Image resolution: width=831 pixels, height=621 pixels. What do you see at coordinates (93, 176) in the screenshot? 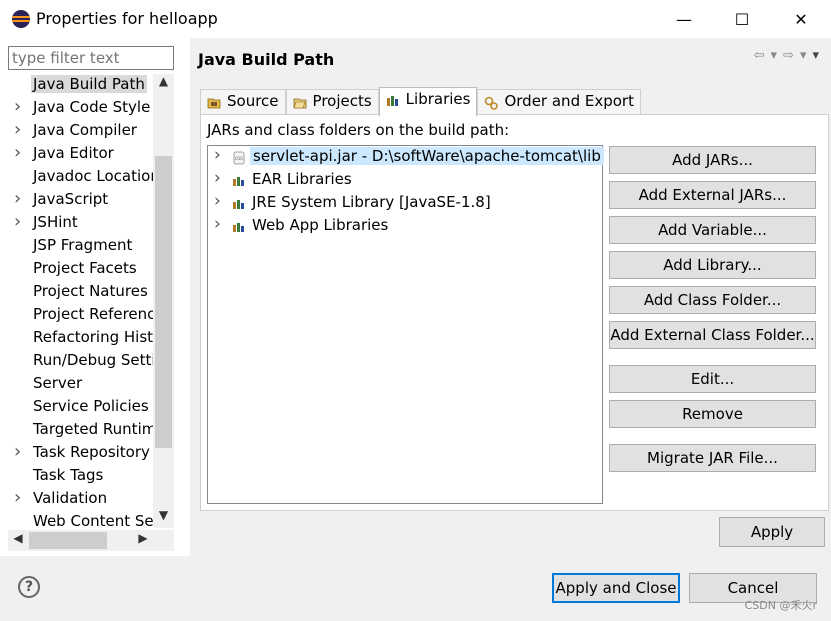
I see `tree-item-label: Javadoc Location` at bounding box center [93, 176].